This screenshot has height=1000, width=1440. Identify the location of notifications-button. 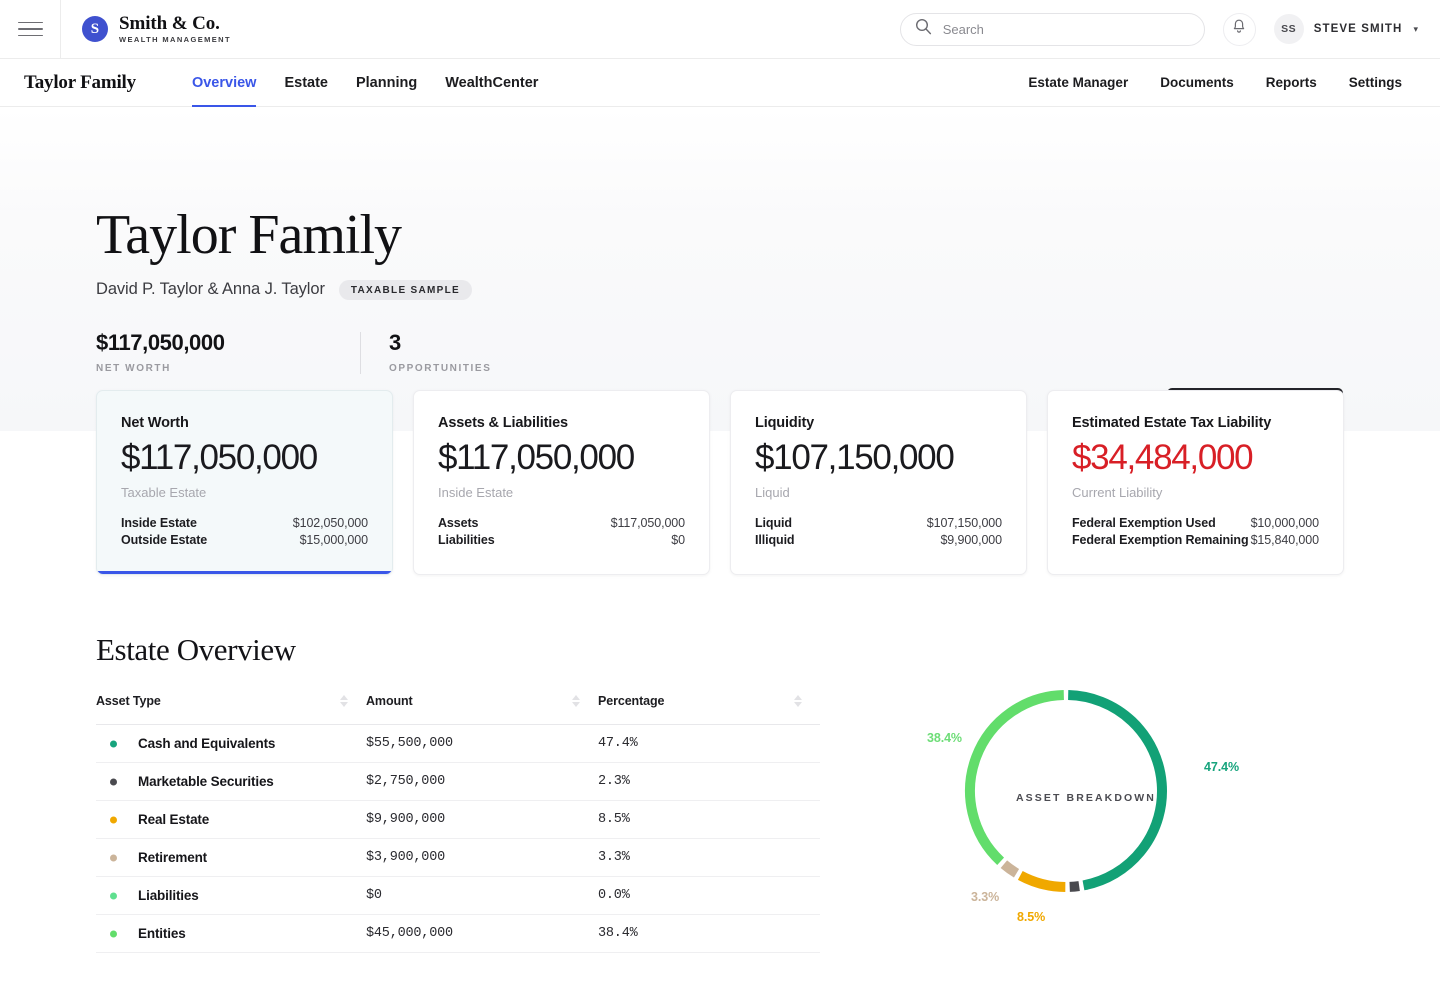
(1239, 29).